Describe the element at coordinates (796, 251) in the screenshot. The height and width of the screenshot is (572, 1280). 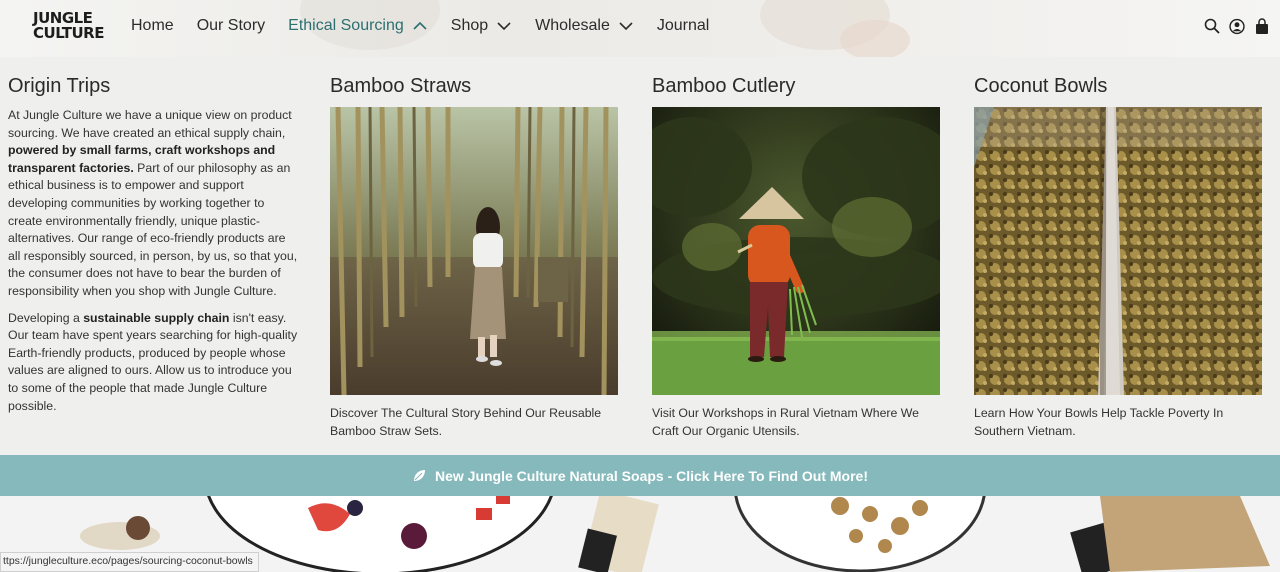
I see `farmer-field-image` at that location.